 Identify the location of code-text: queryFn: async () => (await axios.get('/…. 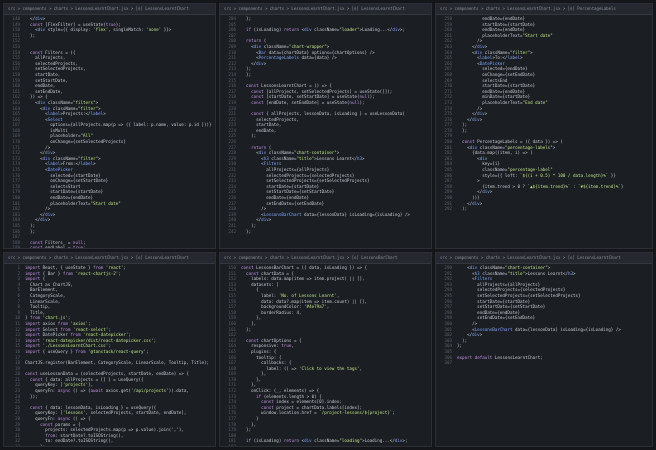
(107, 391).